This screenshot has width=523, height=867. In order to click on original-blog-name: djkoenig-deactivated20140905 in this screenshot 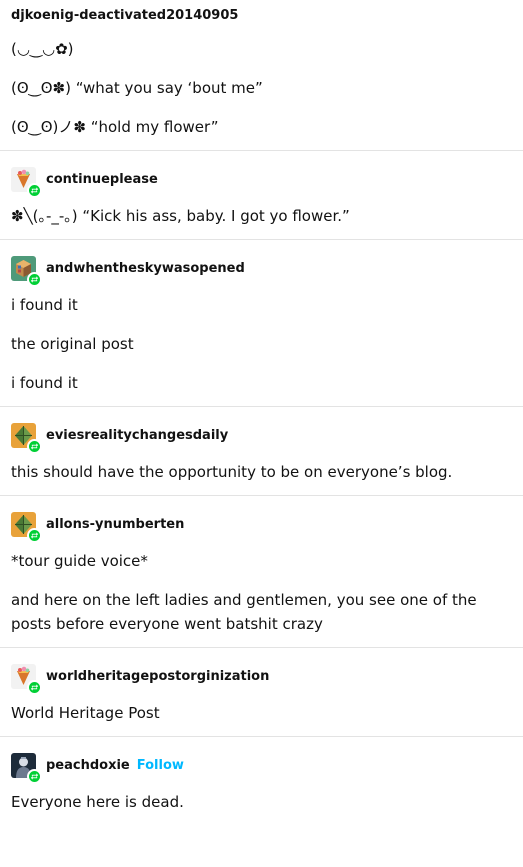, I will do `click(261, 16)`.